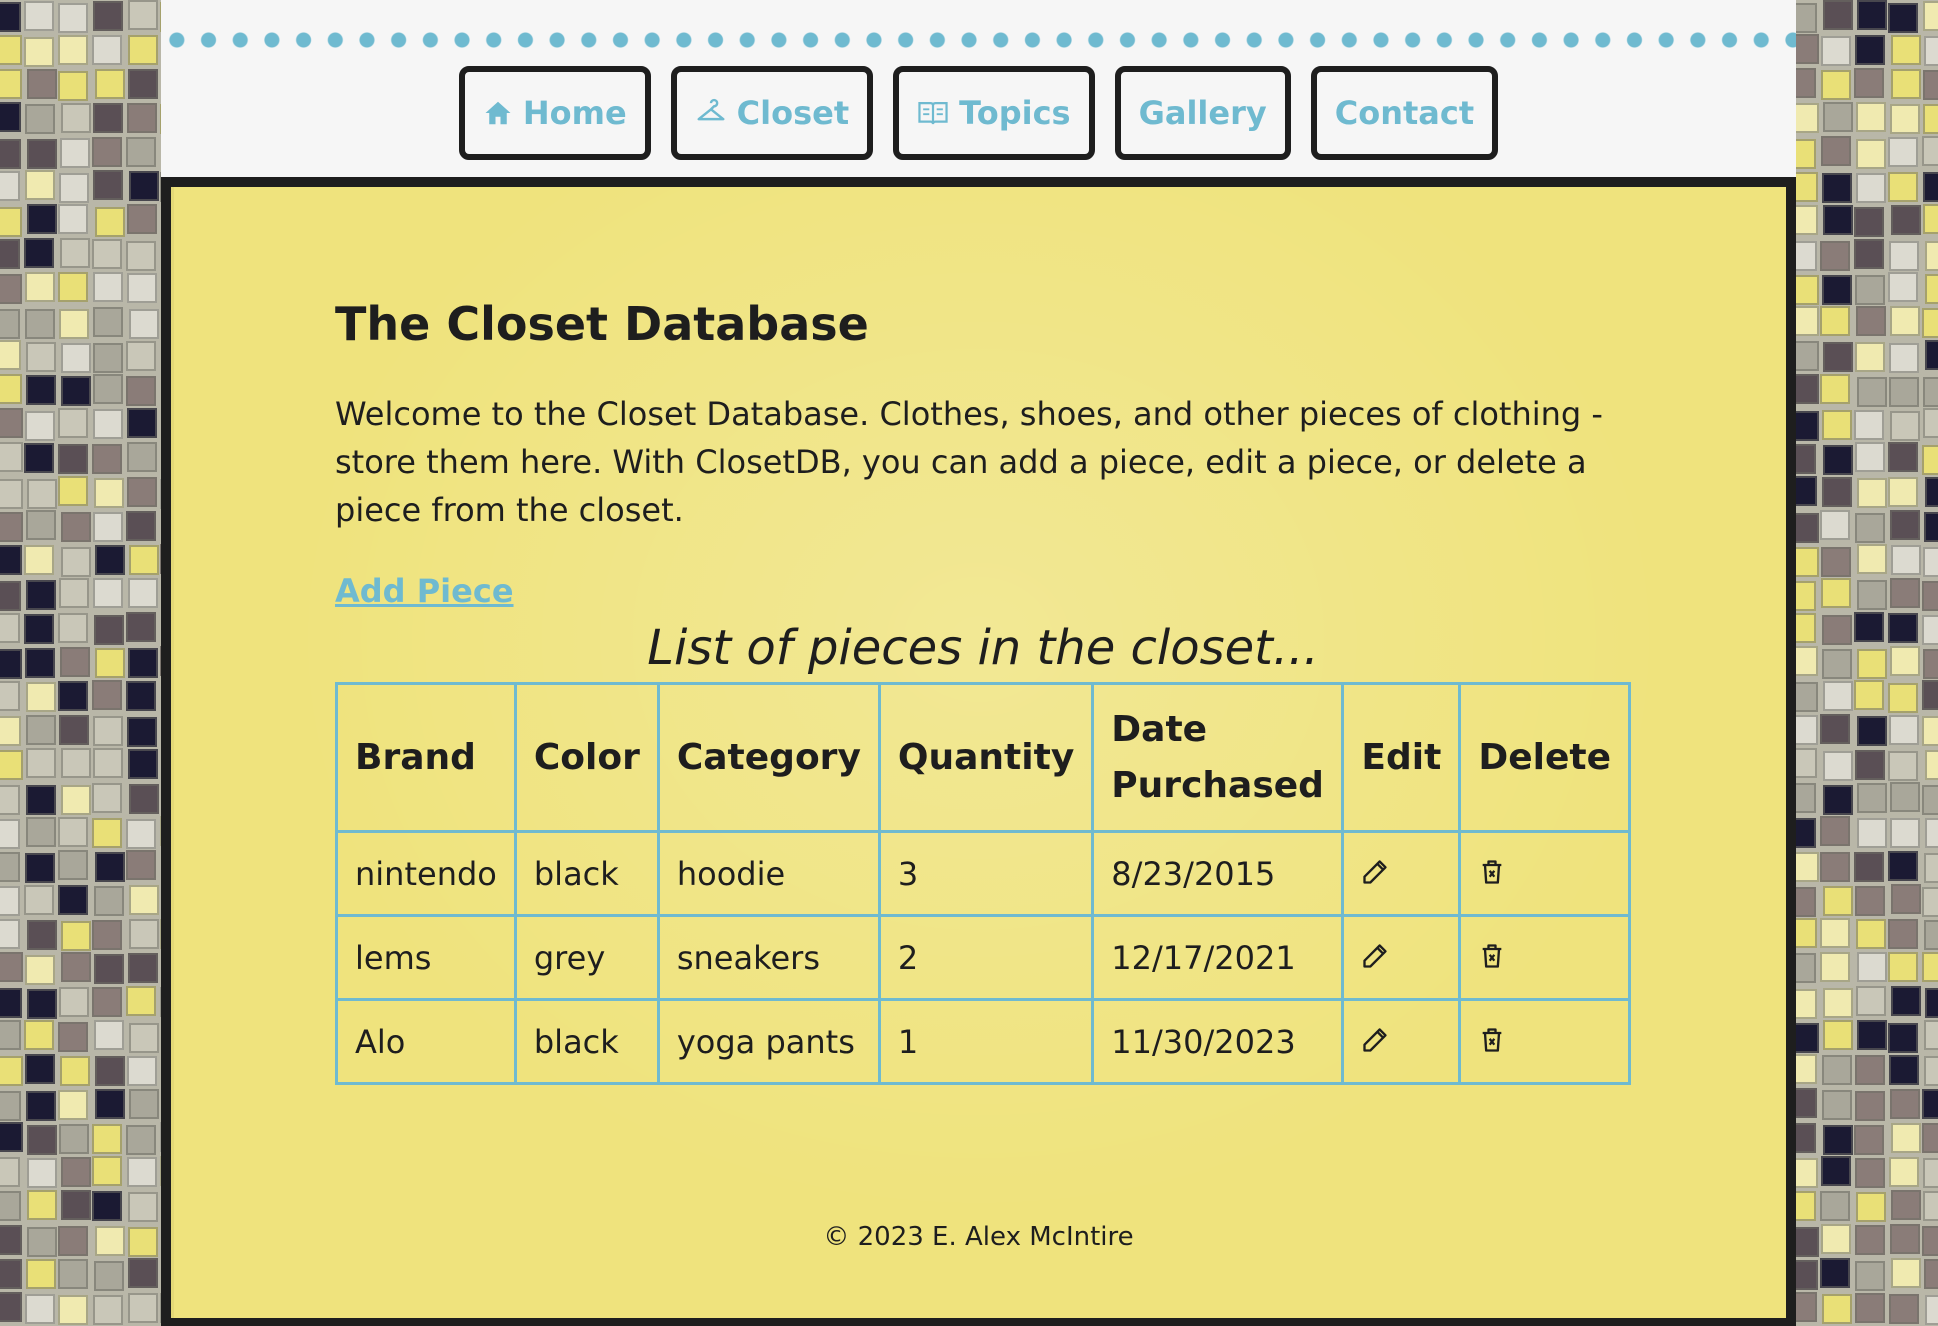 The height and width of the screenshot is (1326, 1938). I want to click on nav-home-button: Home, so click(554, 113).